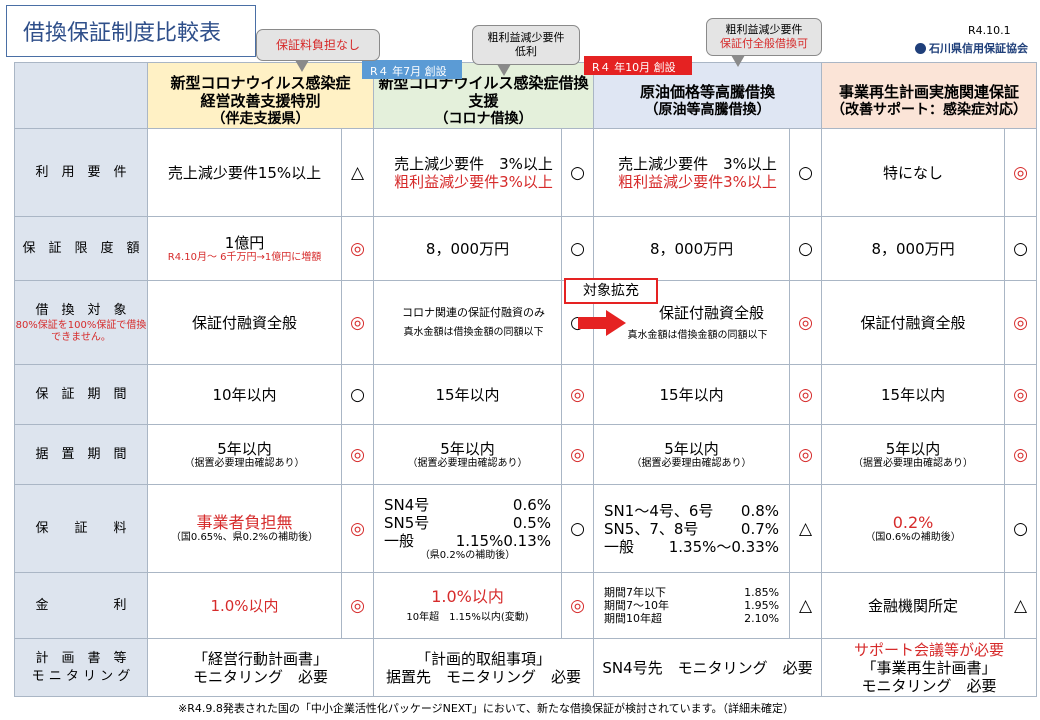  Describe the element at coordinates (971, 48) in the screenshot. I see `organization-name: 石川県信用保証協会` at that location.